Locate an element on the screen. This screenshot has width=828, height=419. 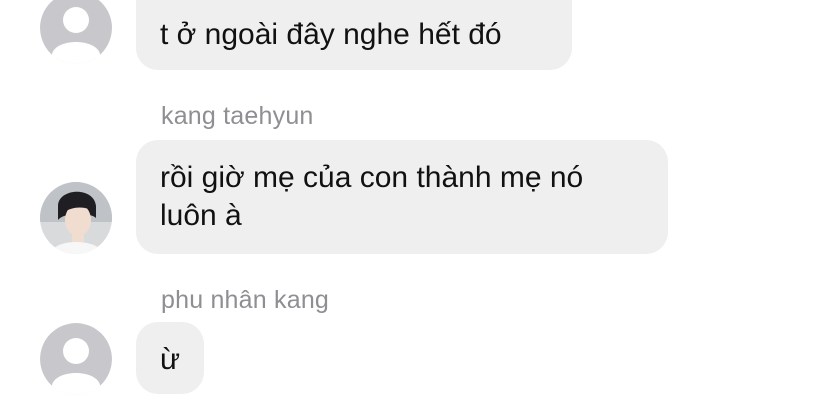
message-bubble: ừ is located at coordinates (170, 358).